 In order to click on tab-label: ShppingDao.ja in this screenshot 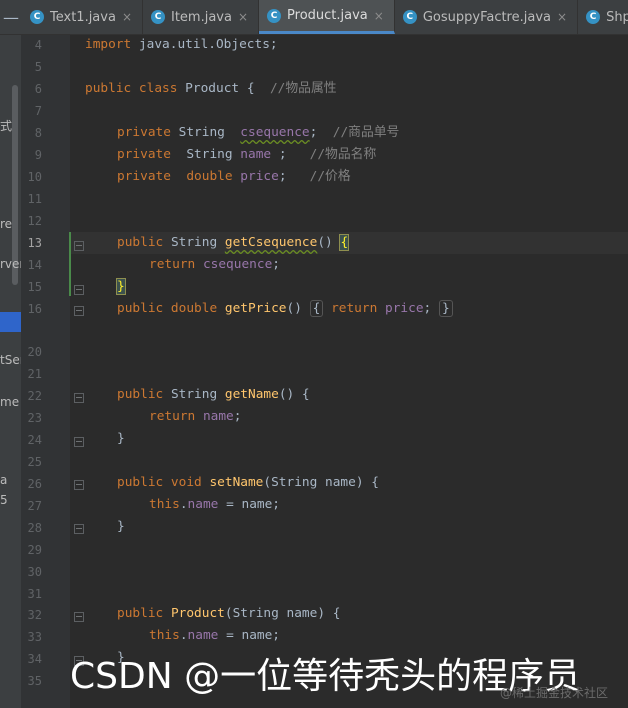, I will do `click(617, 17)`.